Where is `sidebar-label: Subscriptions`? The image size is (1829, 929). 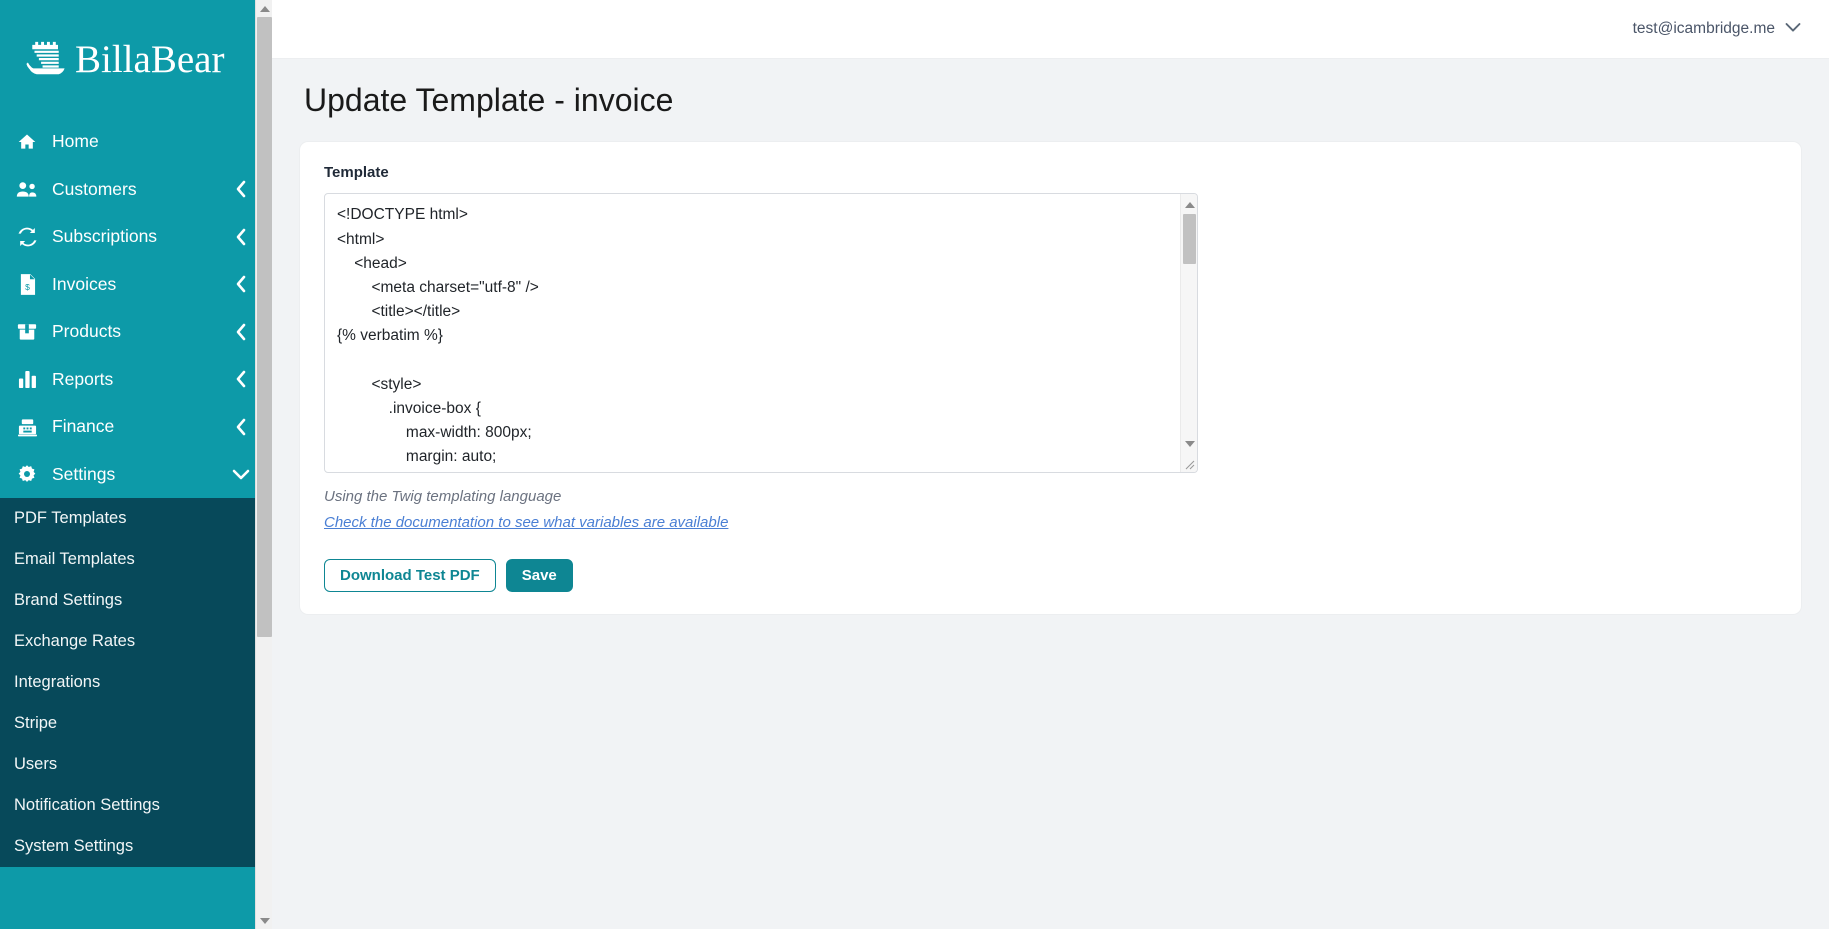
sidebar-label: Subscriptions is located at coordinates (105, 236).